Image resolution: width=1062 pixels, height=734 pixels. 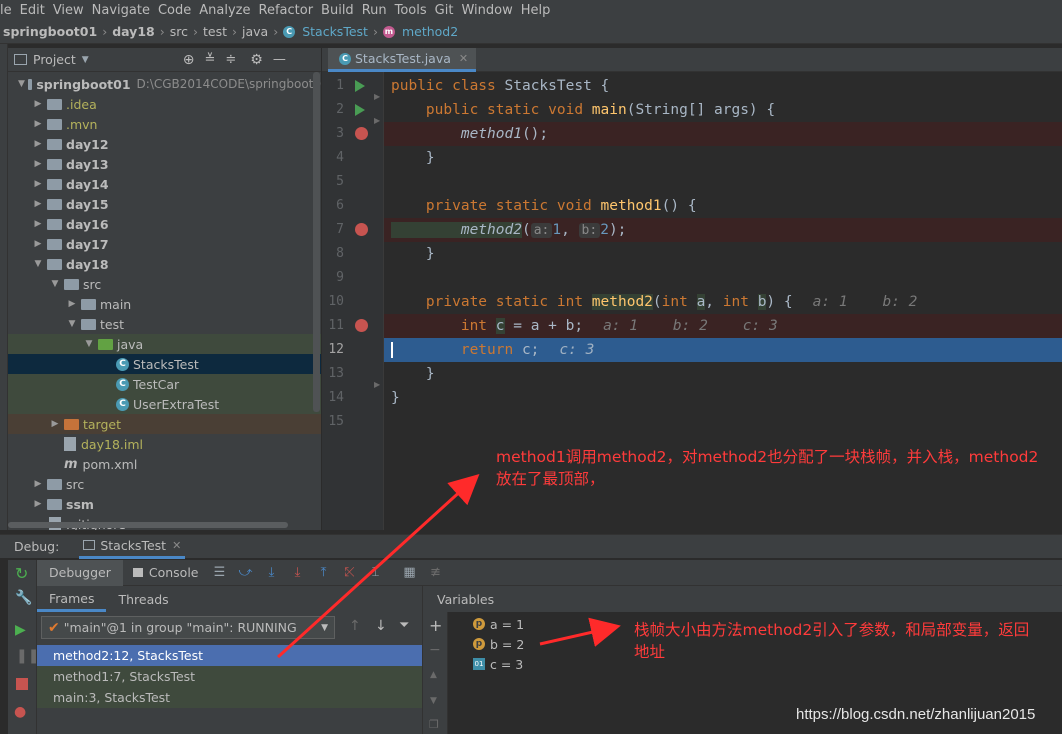 What do you see at coordinates (80, 572) in the screenshot?
I see `tab-debugger: Debugger` at bounding box center [80, 572].